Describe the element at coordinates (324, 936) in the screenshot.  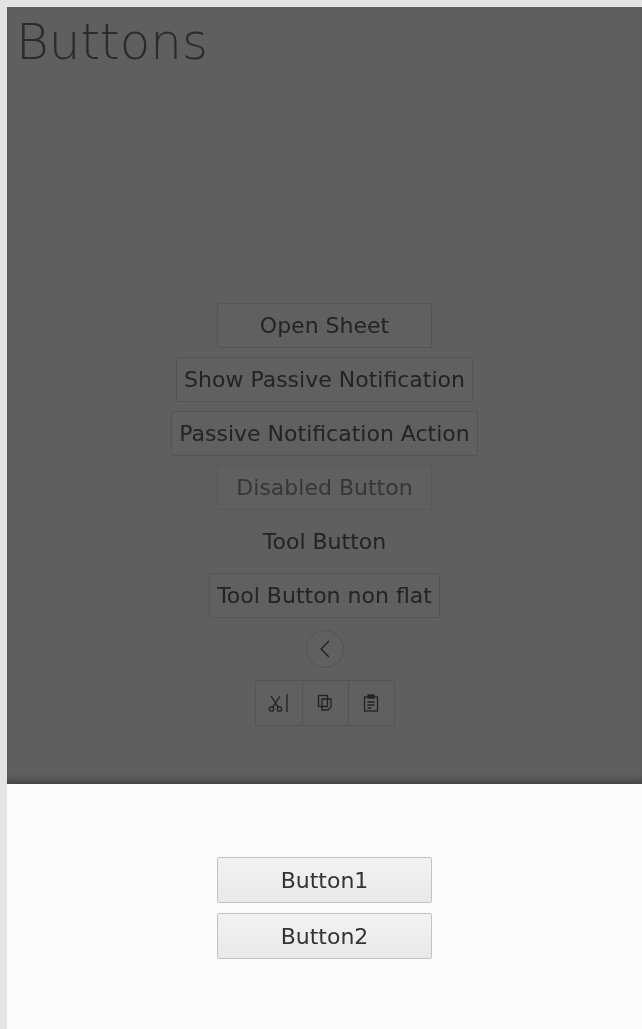
I see `sheet-button: Button2` at that location.